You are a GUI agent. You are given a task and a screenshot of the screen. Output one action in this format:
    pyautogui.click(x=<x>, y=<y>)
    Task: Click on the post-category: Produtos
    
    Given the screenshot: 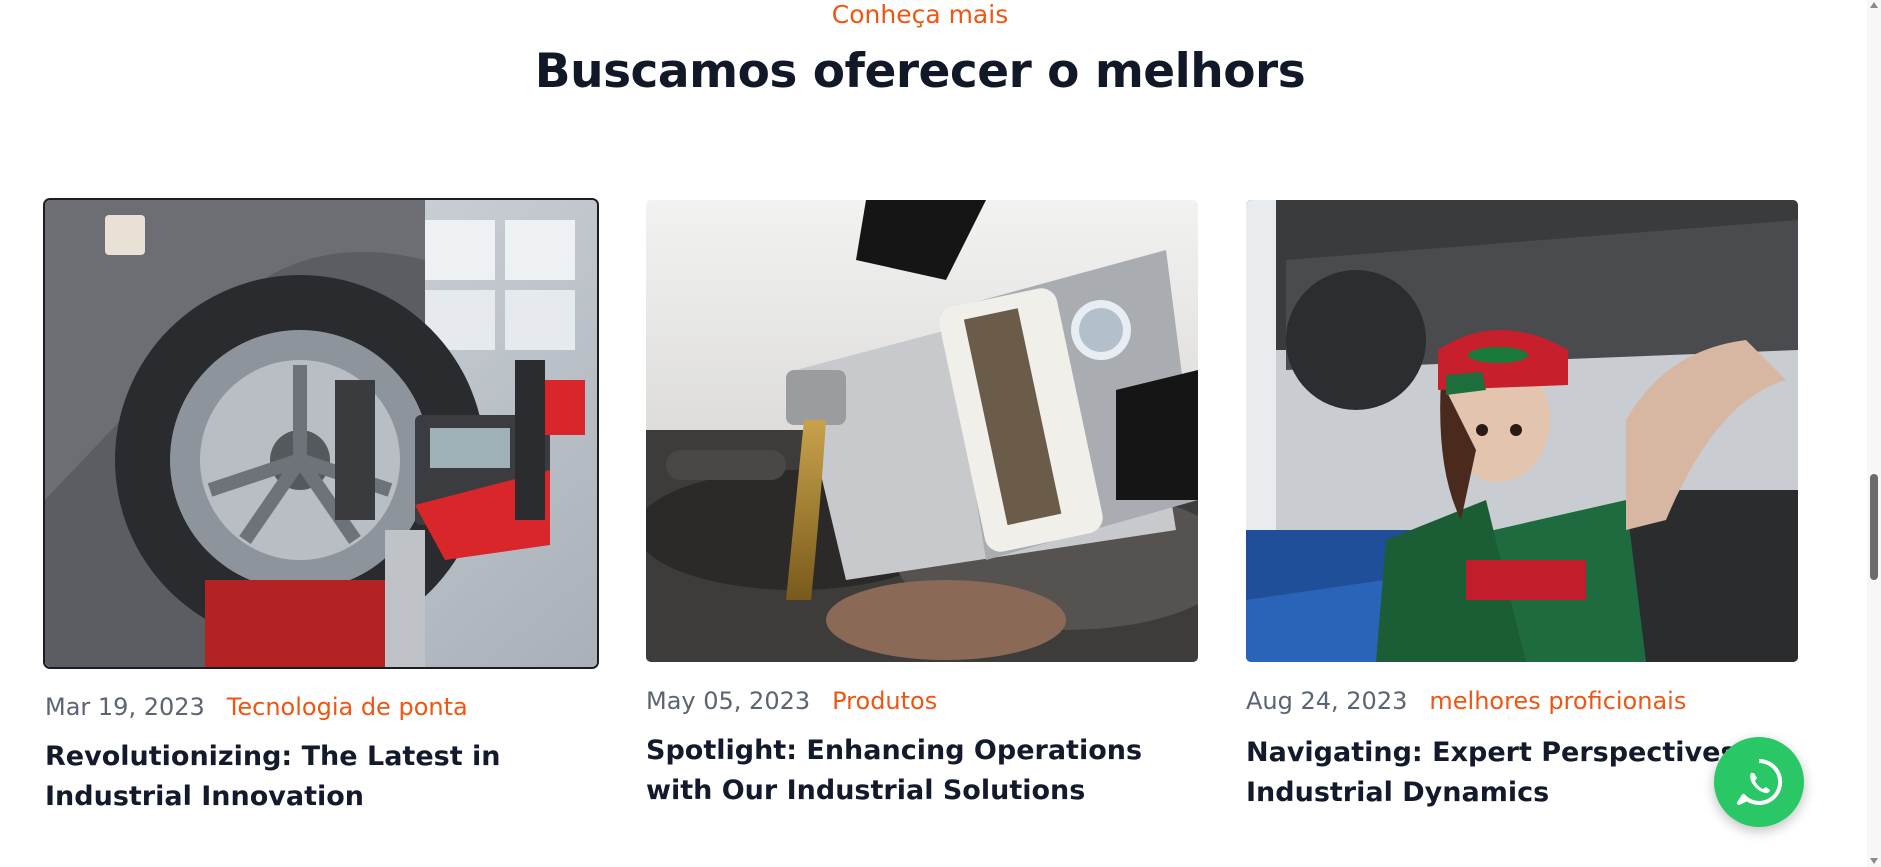 What is the action you would take?
    pyautogui.click(x=884, y=701)
    